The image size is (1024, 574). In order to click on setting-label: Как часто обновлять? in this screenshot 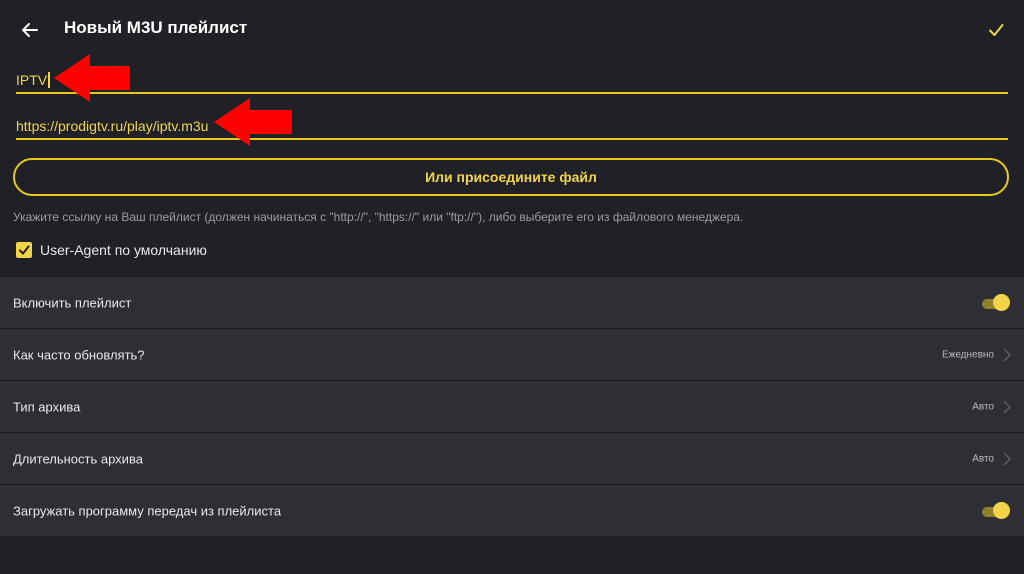, I will do `click(79, 354)`.